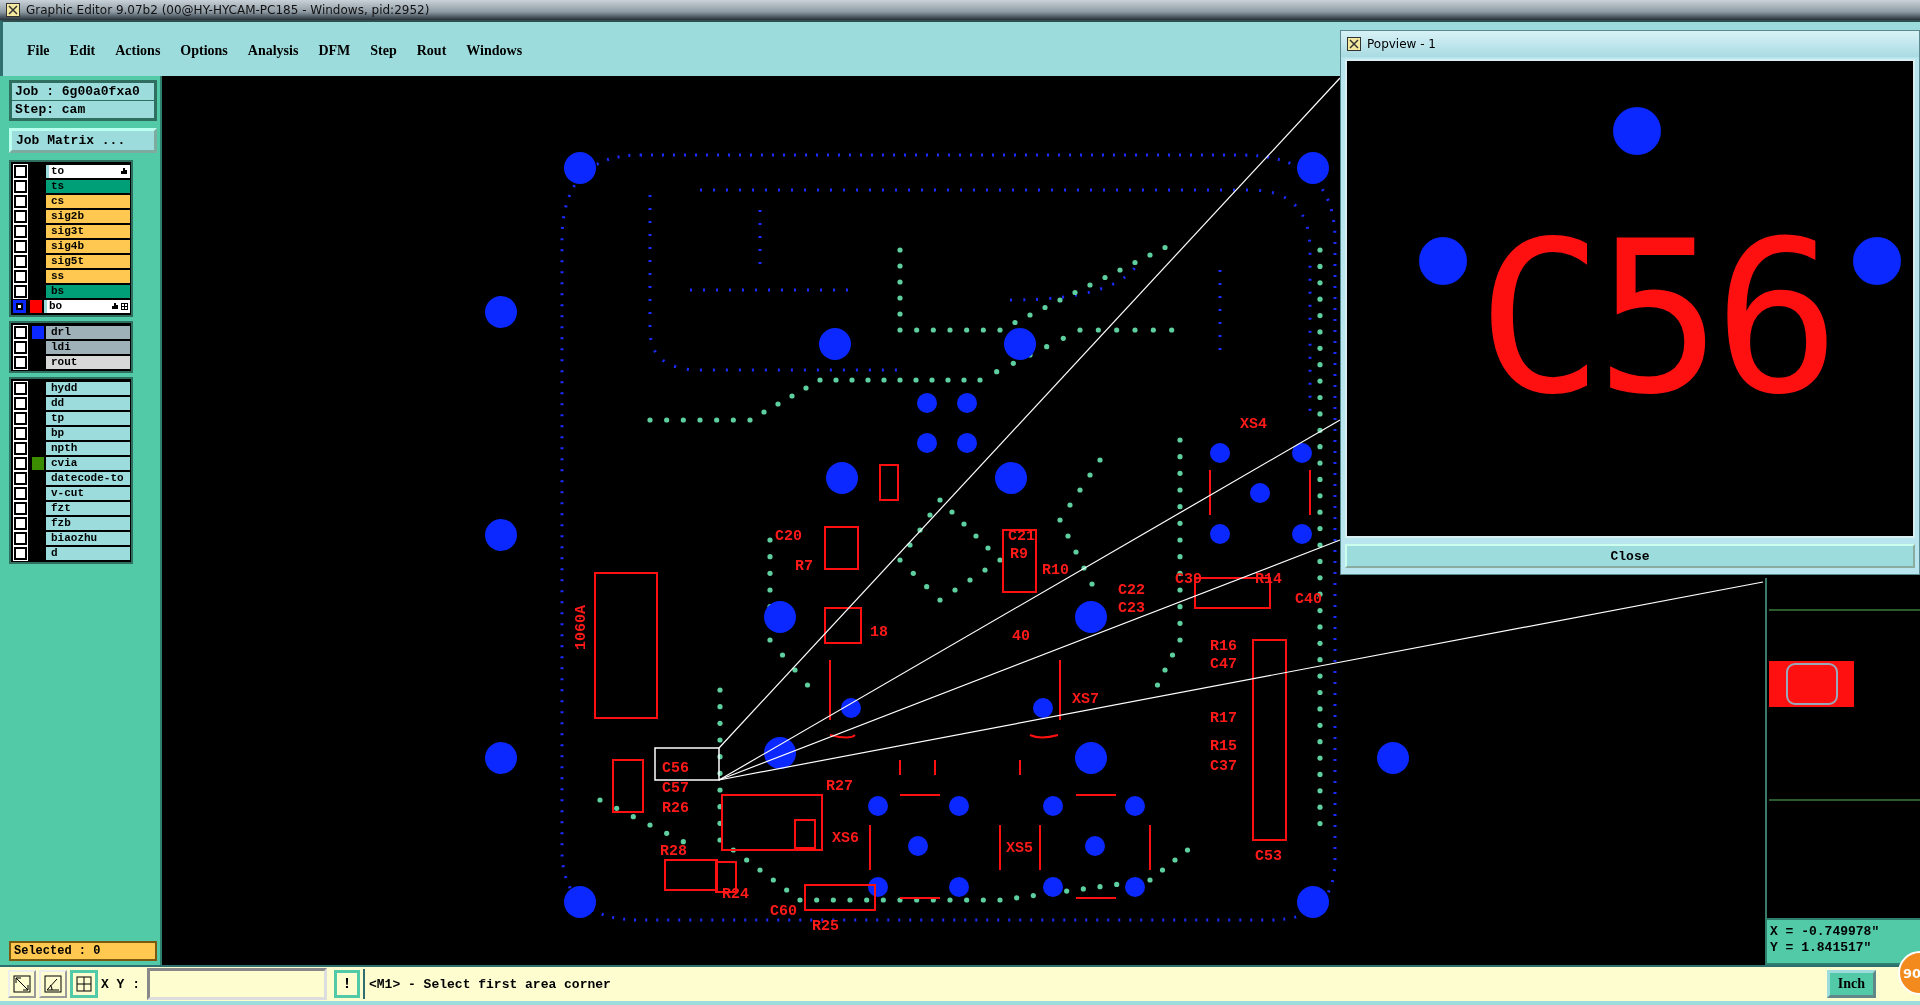  What do you see at coordinates (88, 523) in the screenshot?
I see `layer-item: fzb` at bounding box center [88, 523].